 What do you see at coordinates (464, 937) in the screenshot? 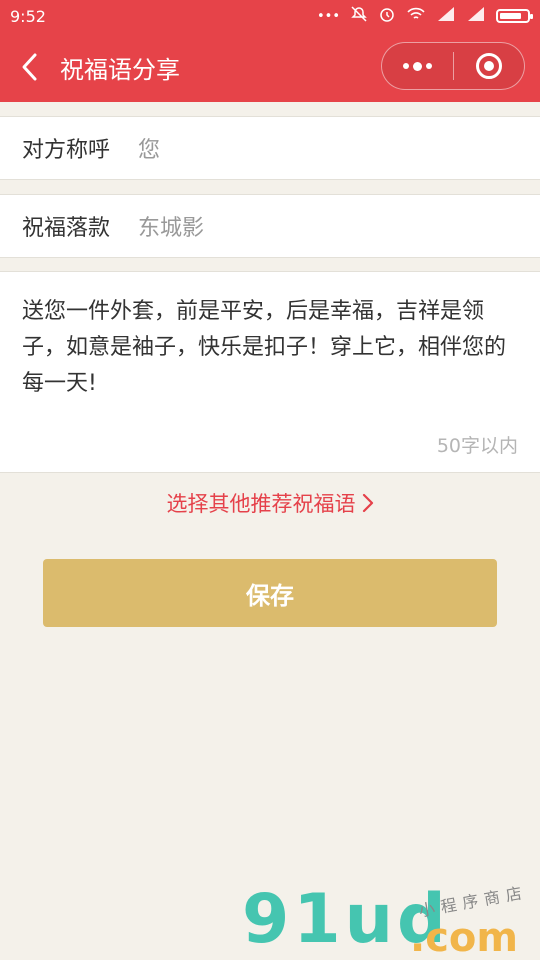
I see `watermark-domain: .com` at bounding box center [464, 937].